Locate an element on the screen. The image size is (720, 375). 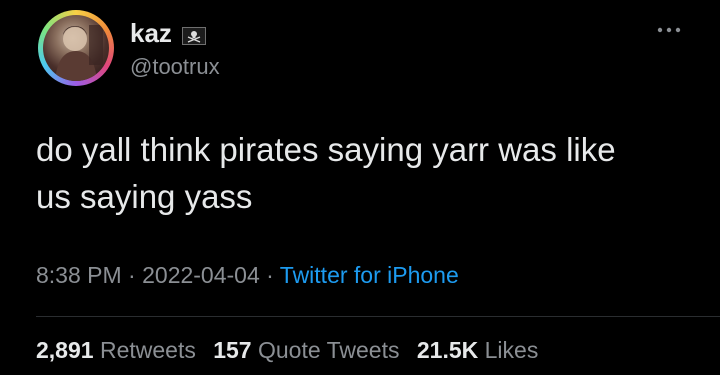
quote-tweets-stat: 157 Quote Tweets is located at coordinates (306, 350).